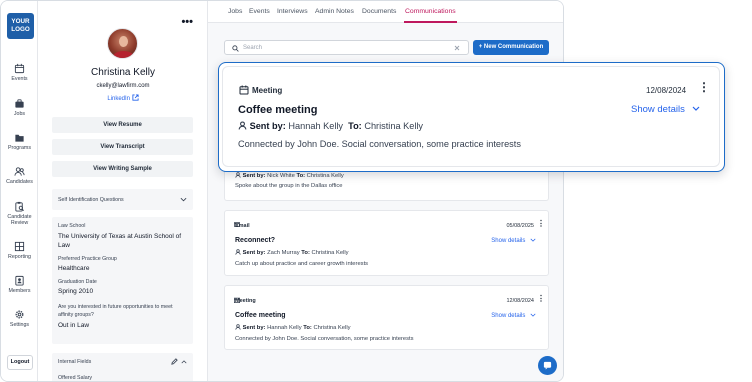 Image resolution: width=752 pixels, height=382 pixels. I want to click on zoomed-show-details-label: Show details, so click(658, 109).